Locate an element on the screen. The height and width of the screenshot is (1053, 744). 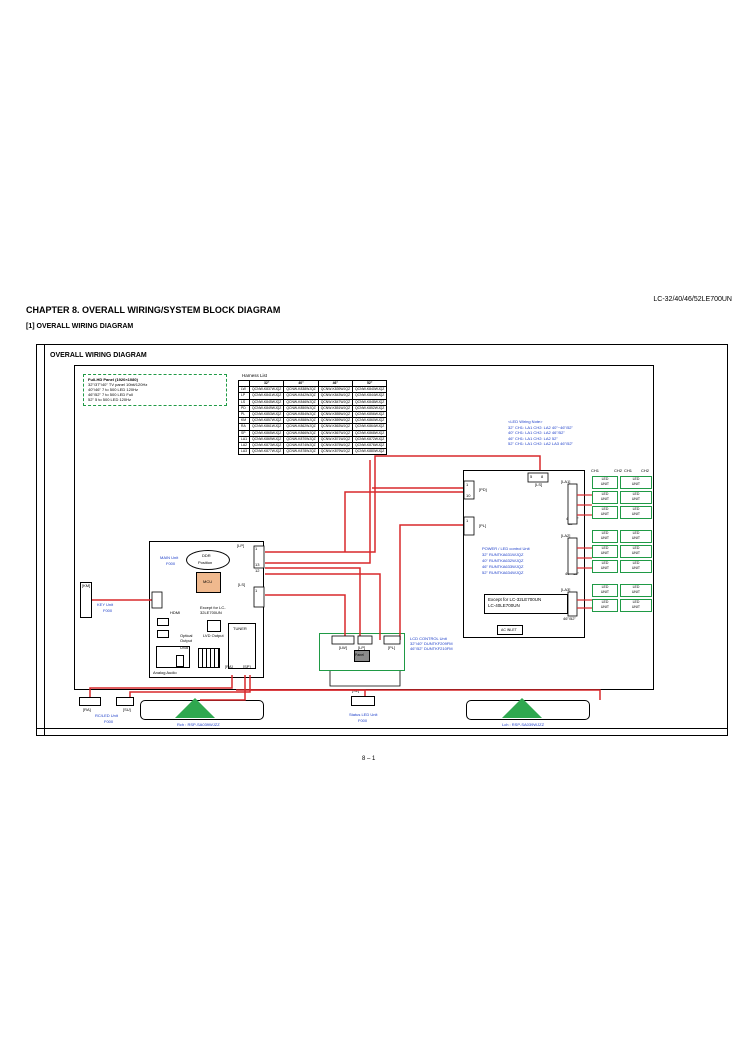
wire-lspk is located at coordinates (425, 694).